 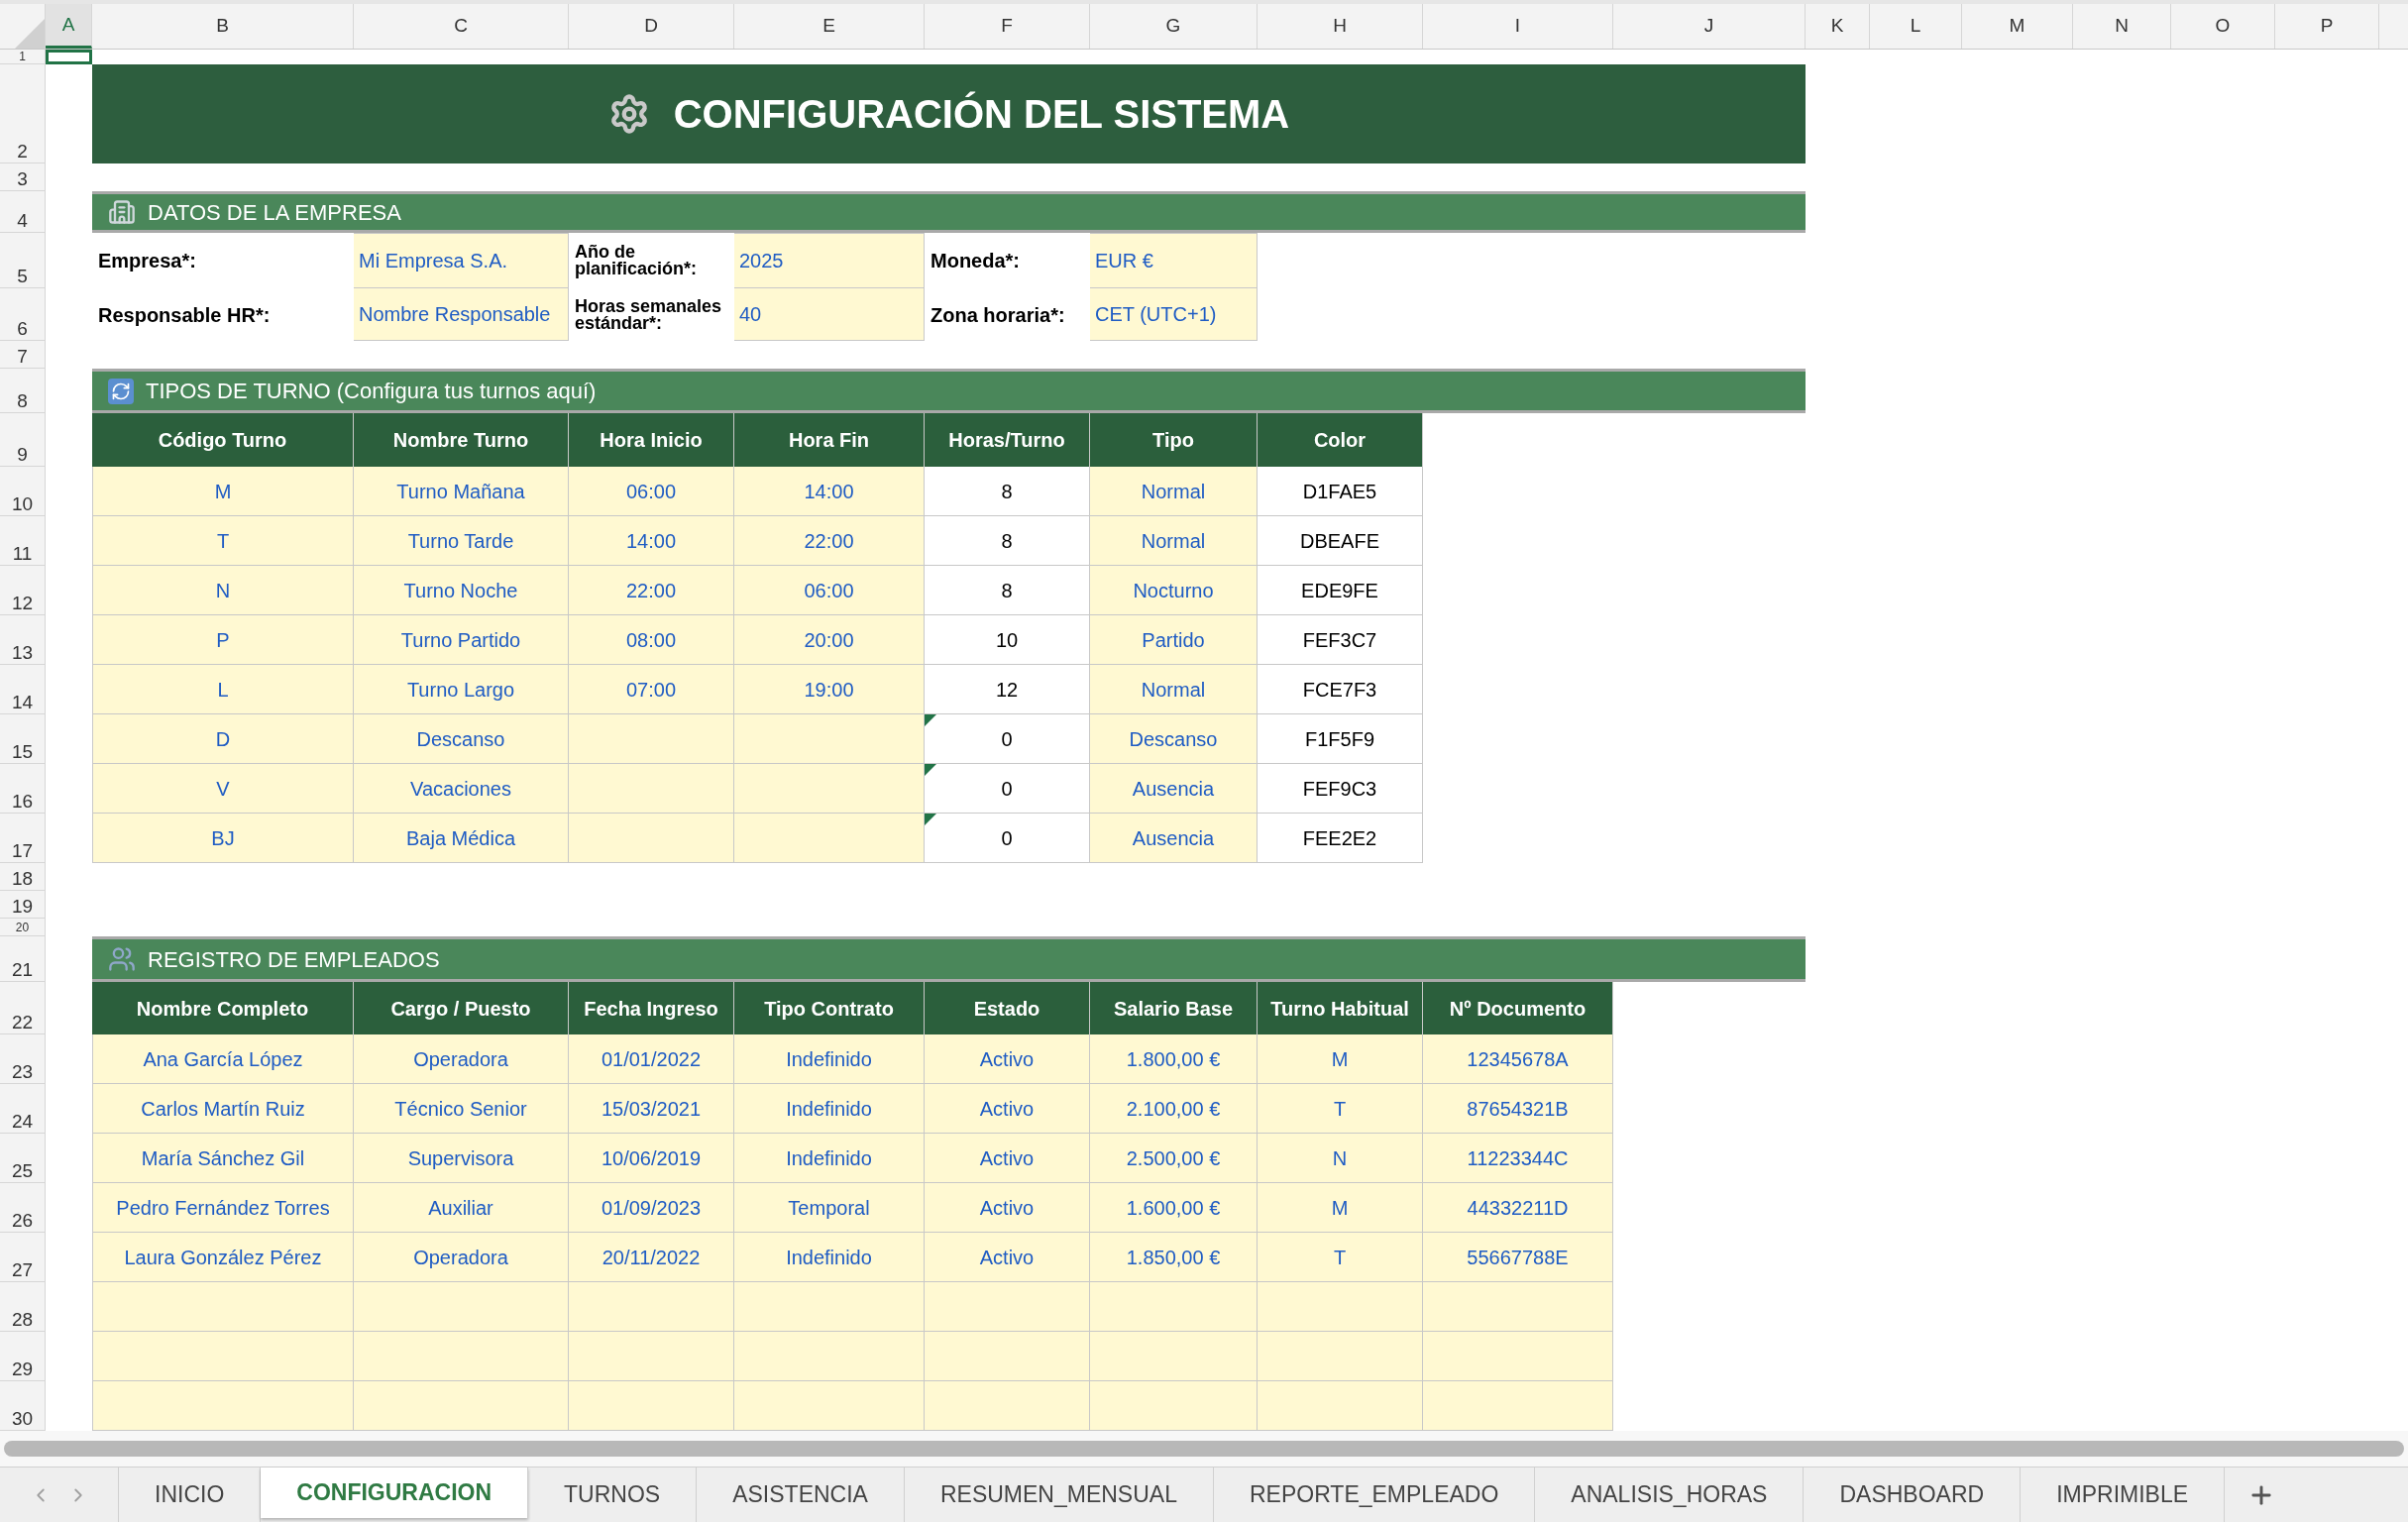 I want to click on column-header: P, so click(x=2327, y=26).